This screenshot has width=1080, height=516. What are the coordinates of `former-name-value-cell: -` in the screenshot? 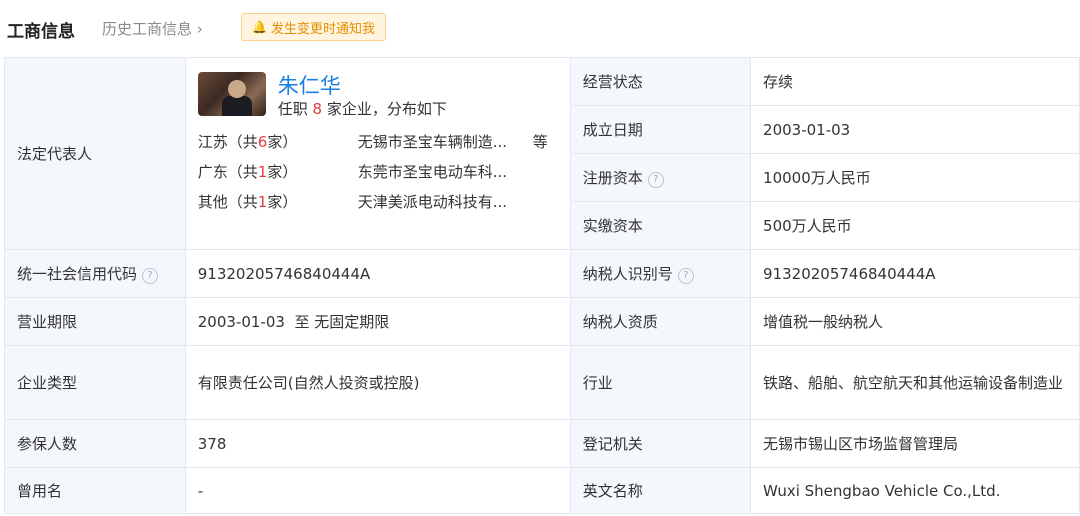 It's located at (377, 490).